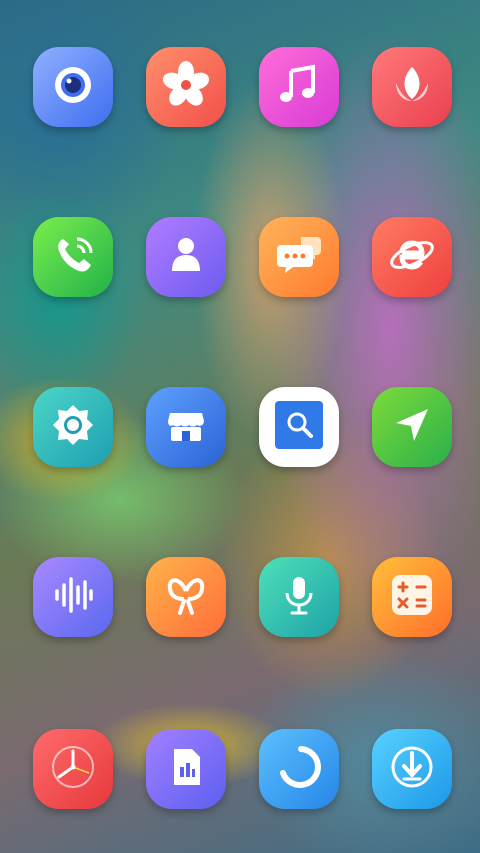  I want to click on person-icon, so click(186, 257).